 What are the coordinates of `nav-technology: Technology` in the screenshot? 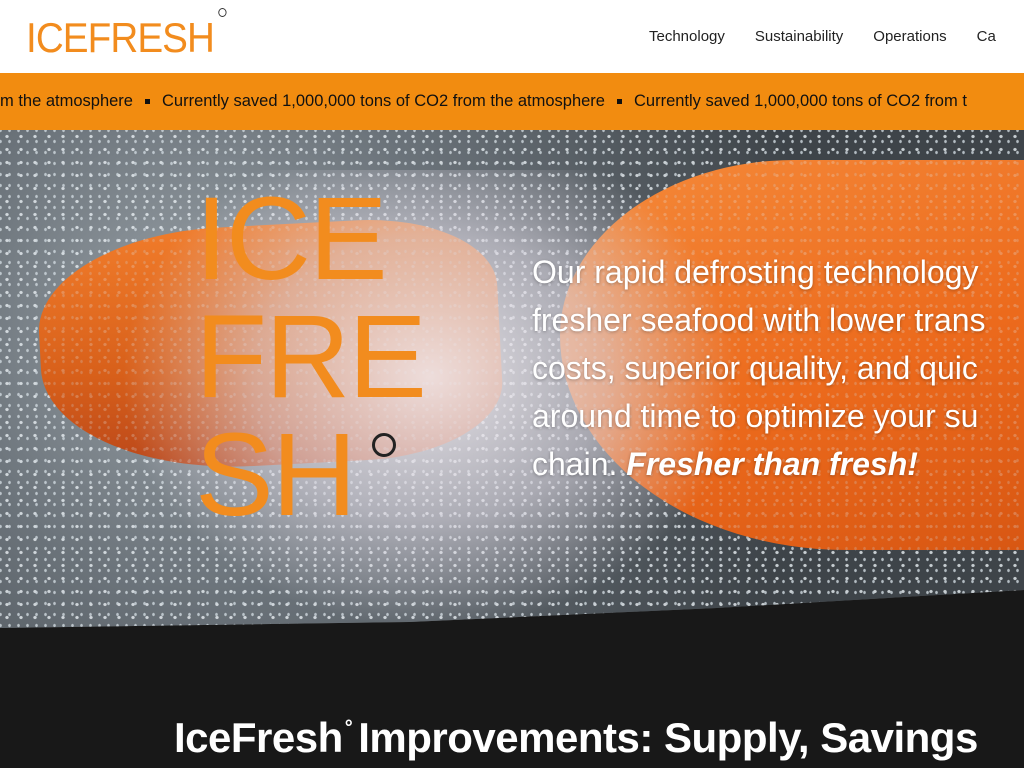 It's located at (687, 36).